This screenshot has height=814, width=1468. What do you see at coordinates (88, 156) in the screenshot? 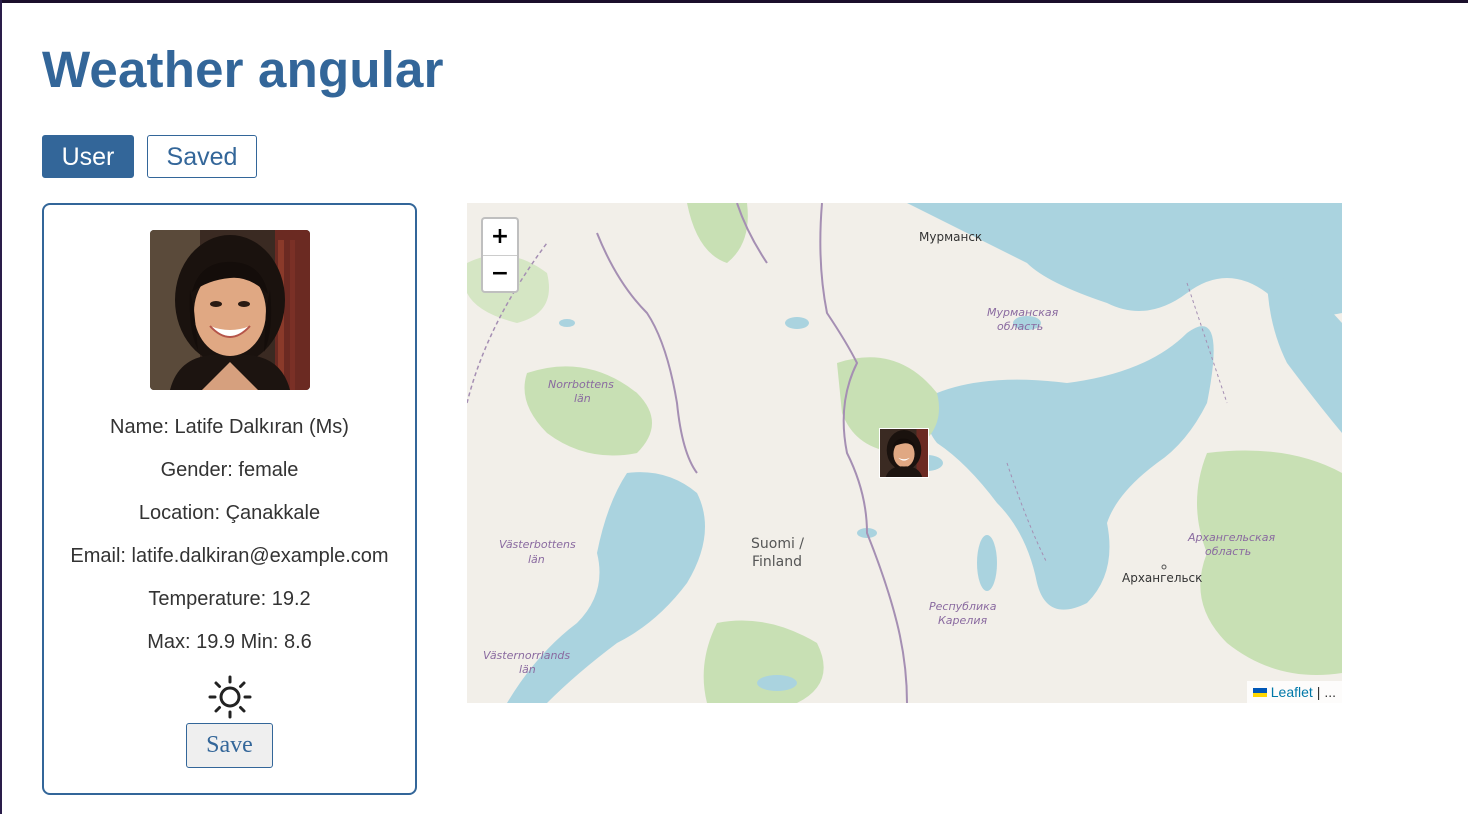
I see `tab-user: User` at bounding box center [88, 156].